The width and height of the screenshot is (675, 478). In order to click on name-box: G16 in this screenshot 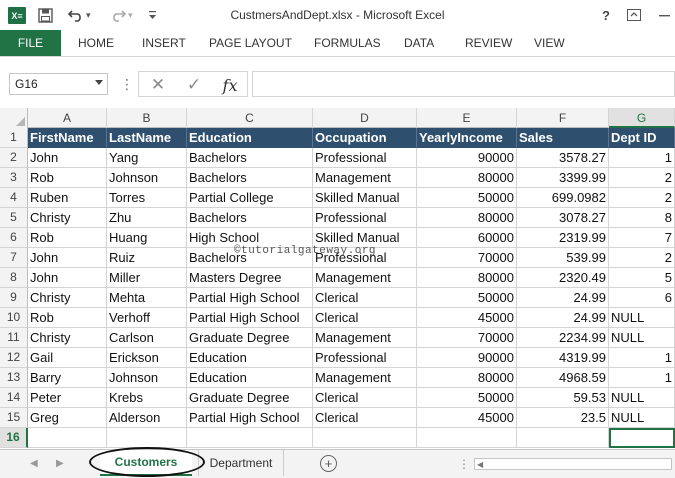, I will do `click(58, 84)`.